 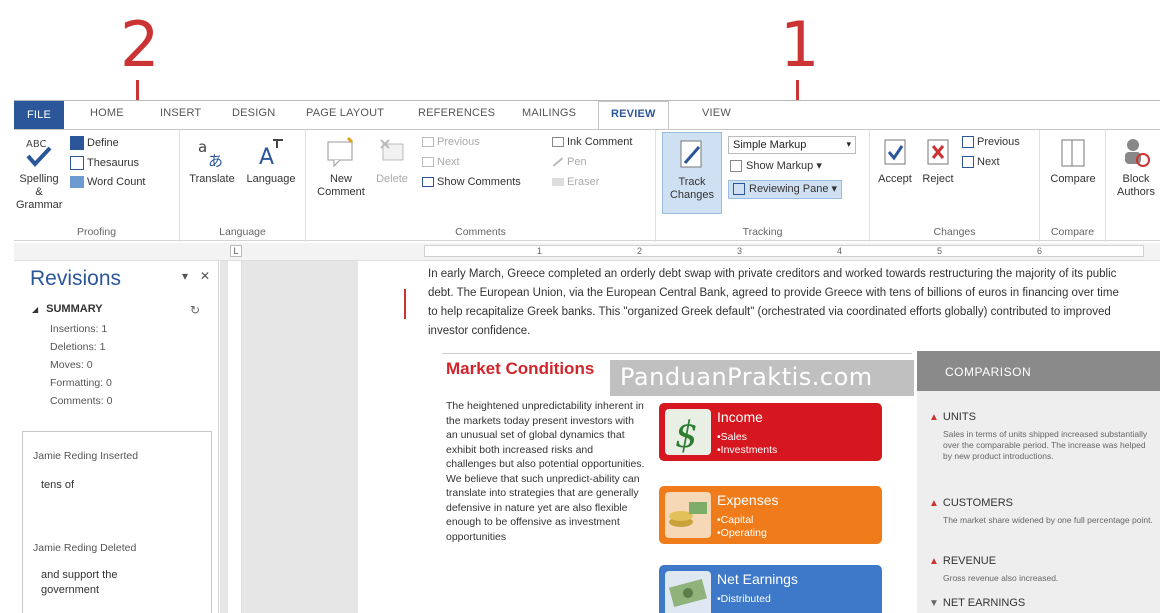 I want to click on track-changes-button: Track Changes, so click(x=692, y=173).